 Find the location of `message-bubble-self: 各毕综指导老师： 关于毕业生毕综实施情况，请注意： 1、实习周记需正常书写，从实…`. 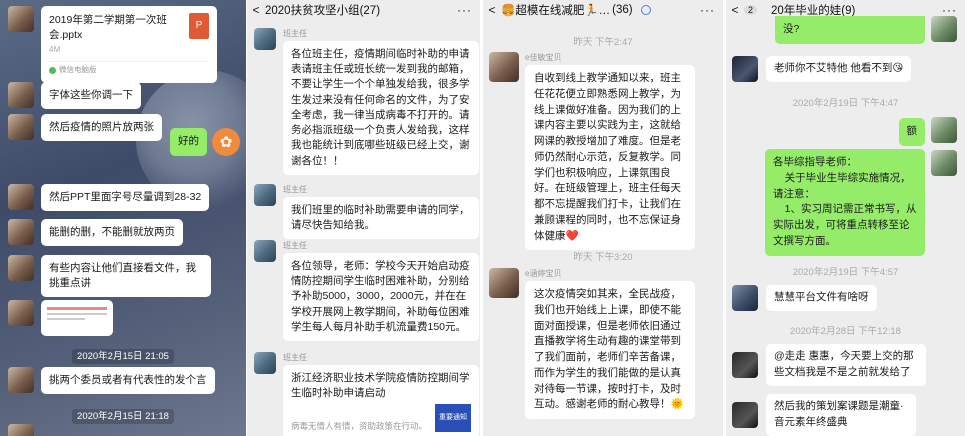

message-bubble-self: 各毕综指导老师： 关于毕业生毕综实施情况，请注意： 1、实习周记需正常书写，从实… is located at coordinates (845, 202).